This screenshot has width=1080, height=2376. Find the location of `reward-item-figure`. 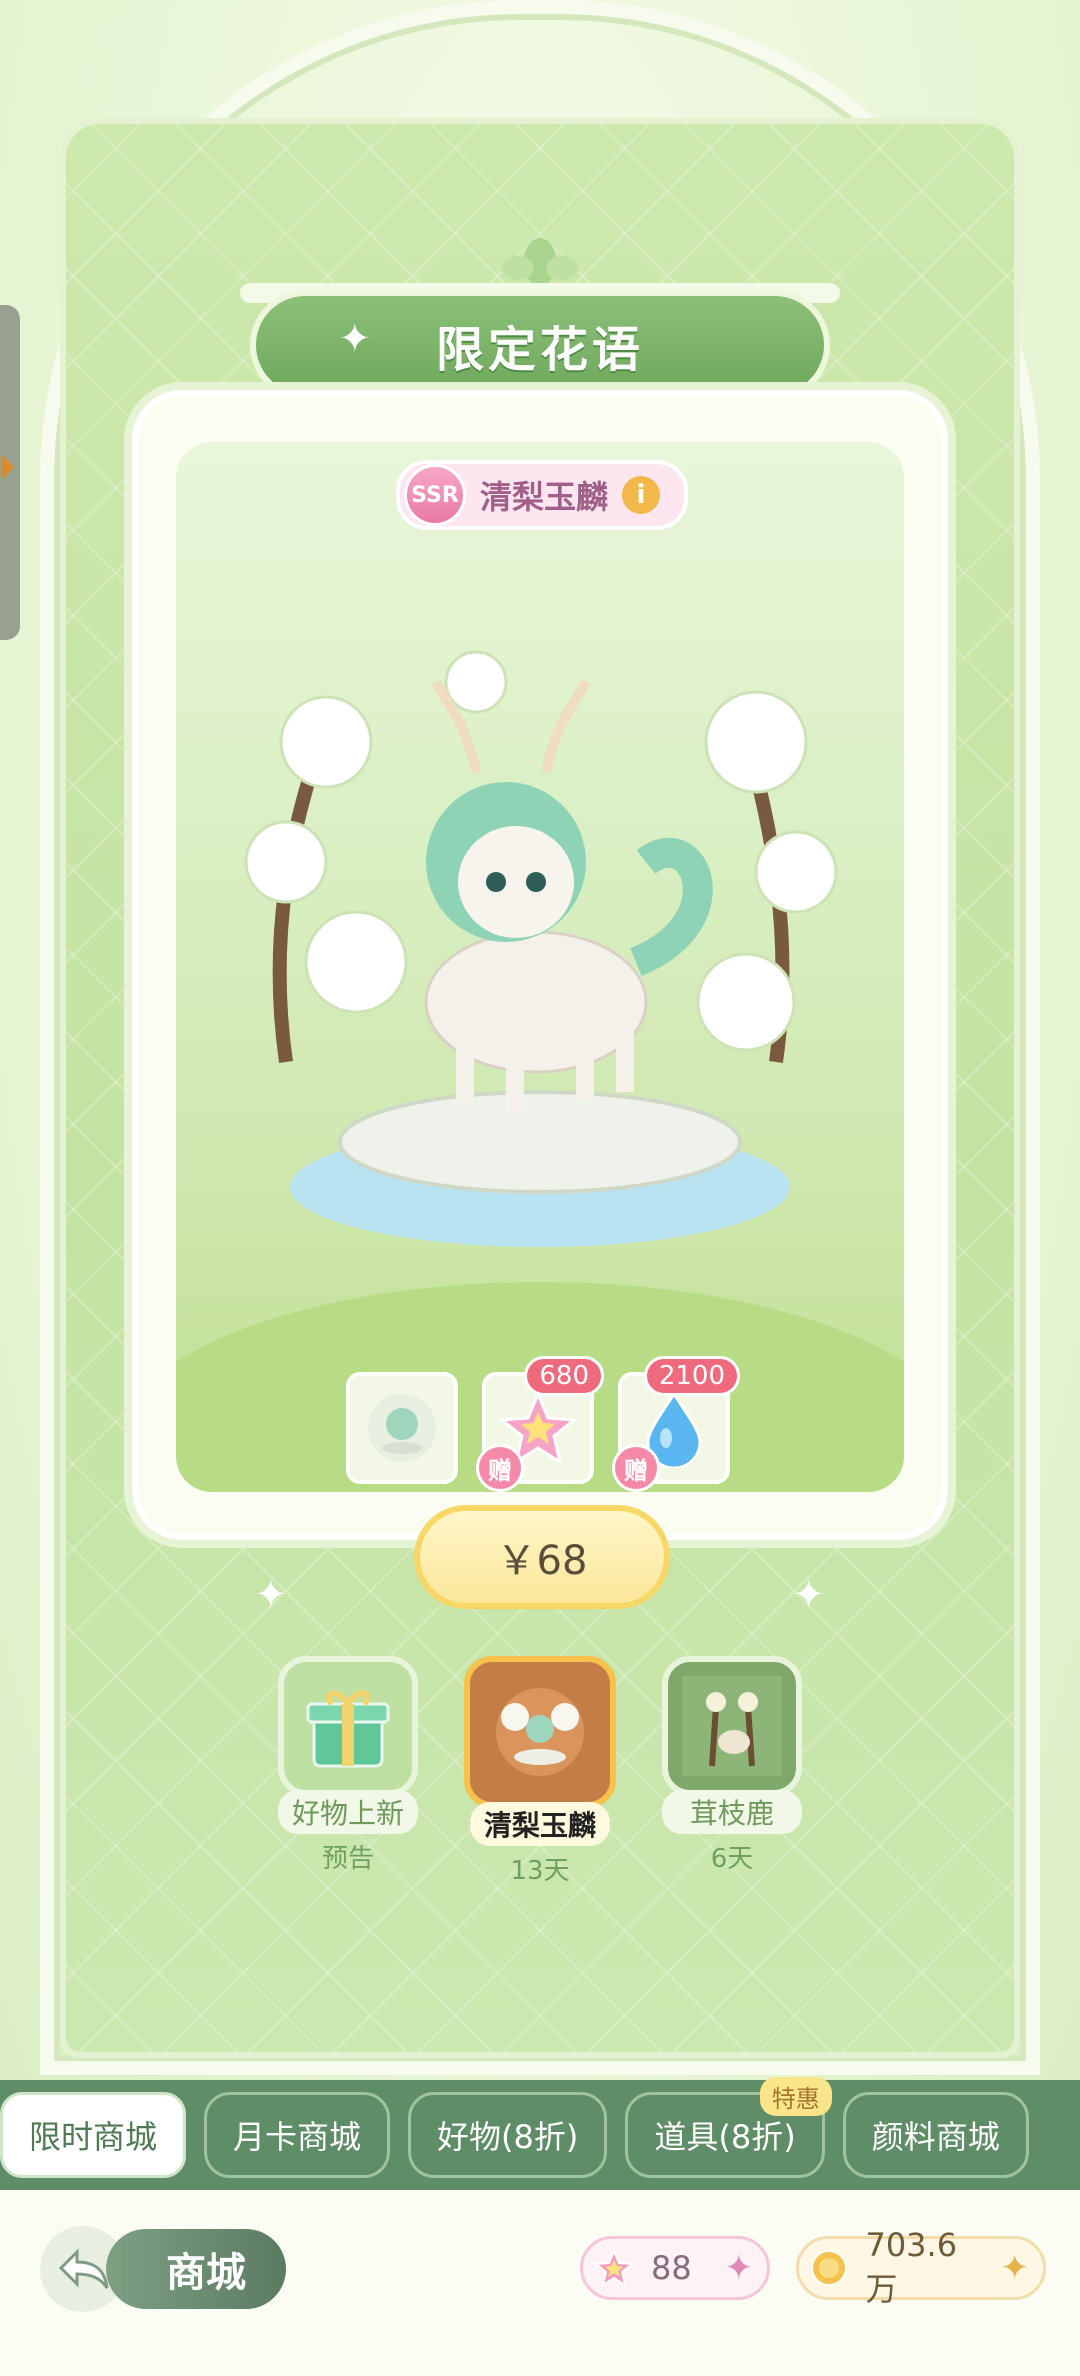

reward-item-figure is located at coordinates (402, 1428).